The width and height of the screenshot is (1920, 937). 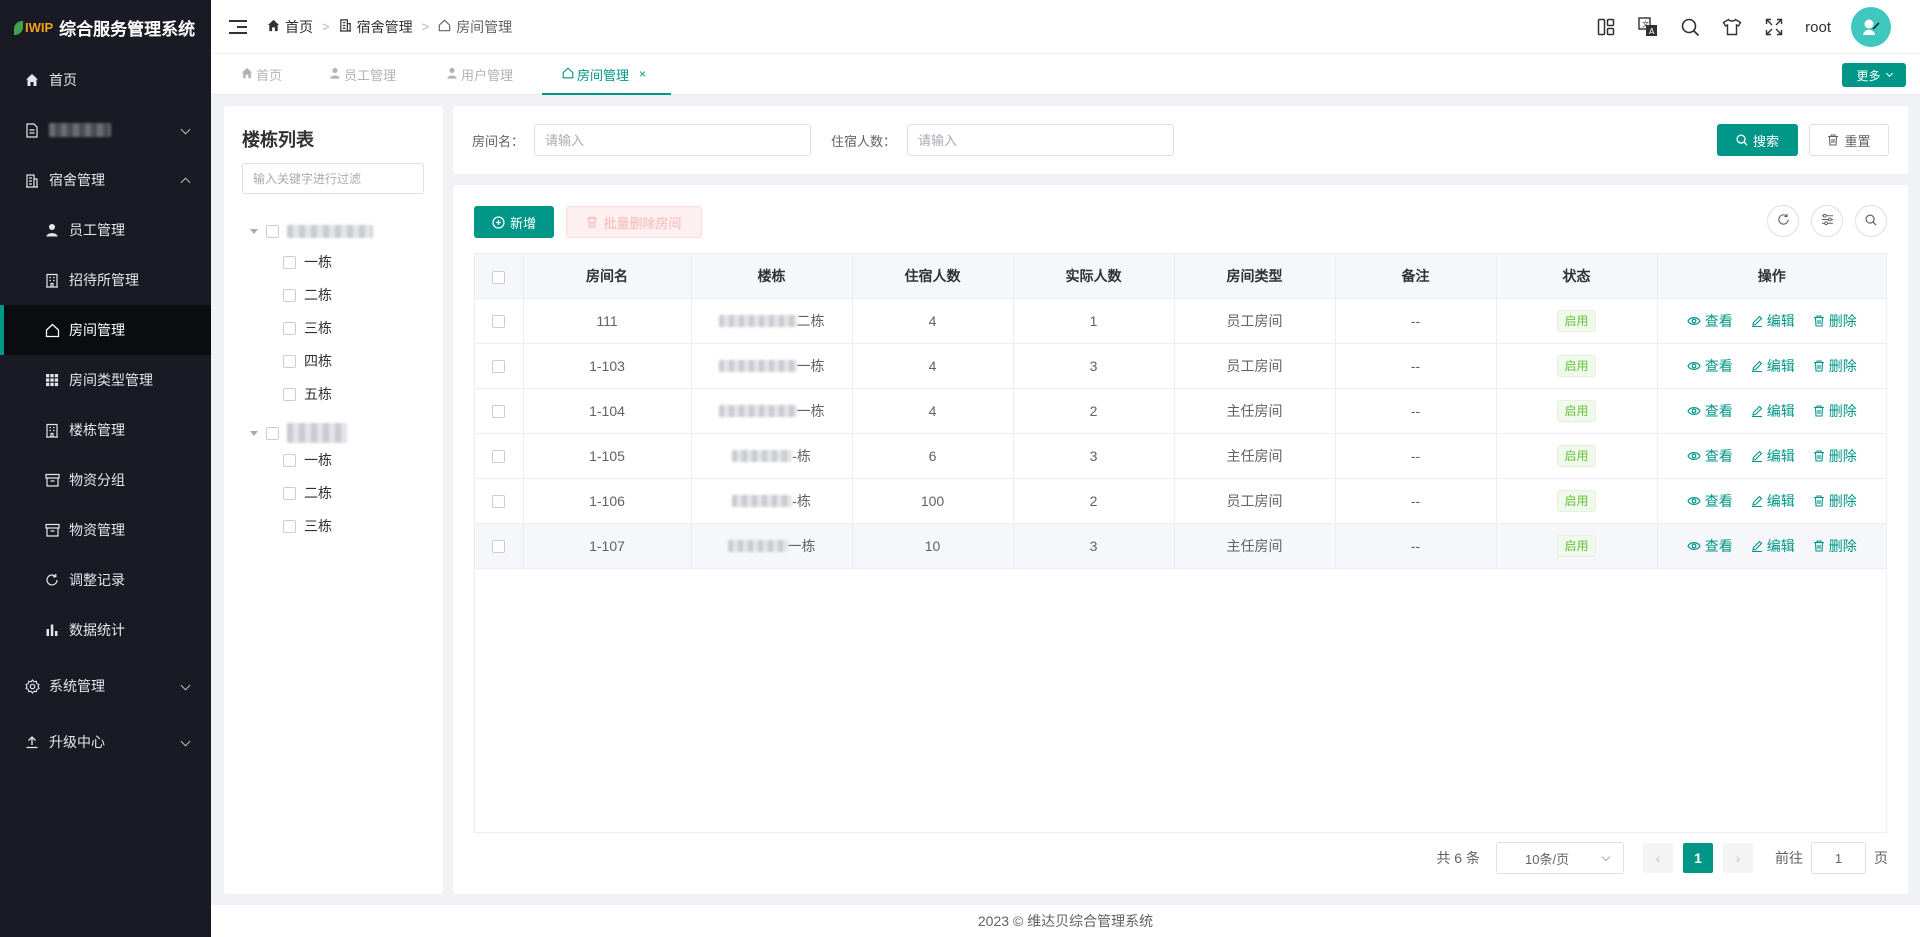 What do you see at coordinates (290, 27) in the screenshot?
I see `breadcrumb-home: 首页` at bounding box center [290, 27].